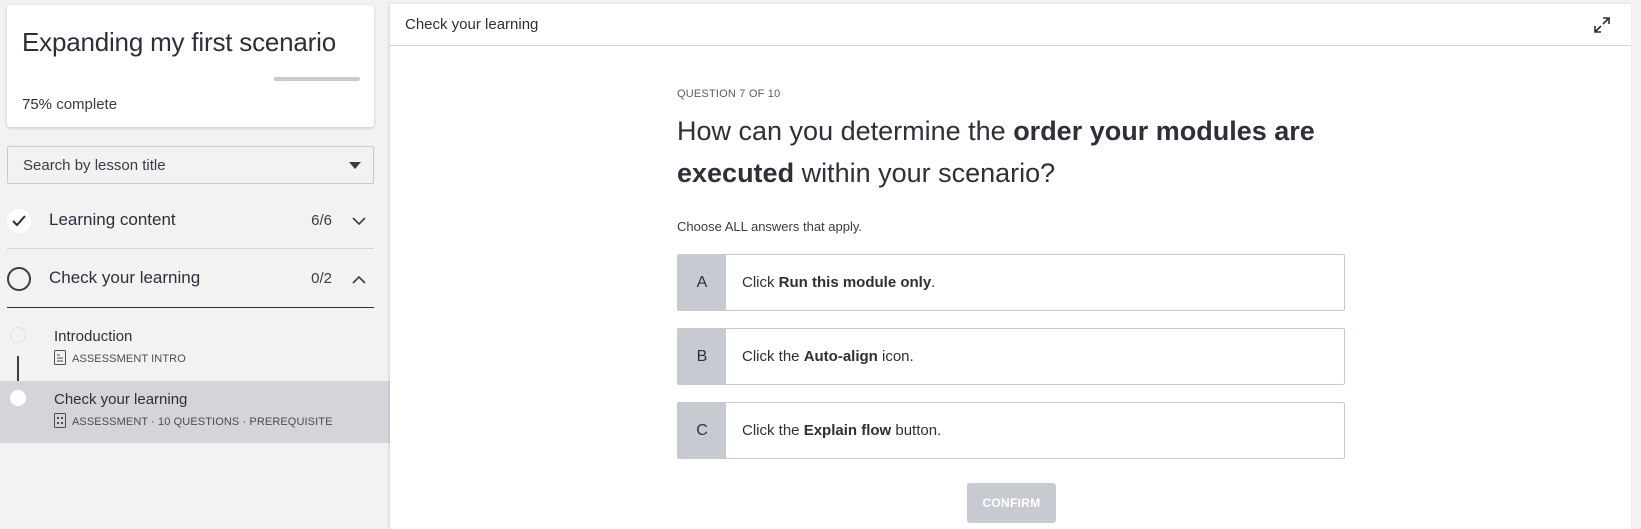 This screenshot has width=1641, height=529. Describe the element at coordinates (190, 66) in the screenshot. I see `course-card: Expanding my first scenario 75% complete` at that location.